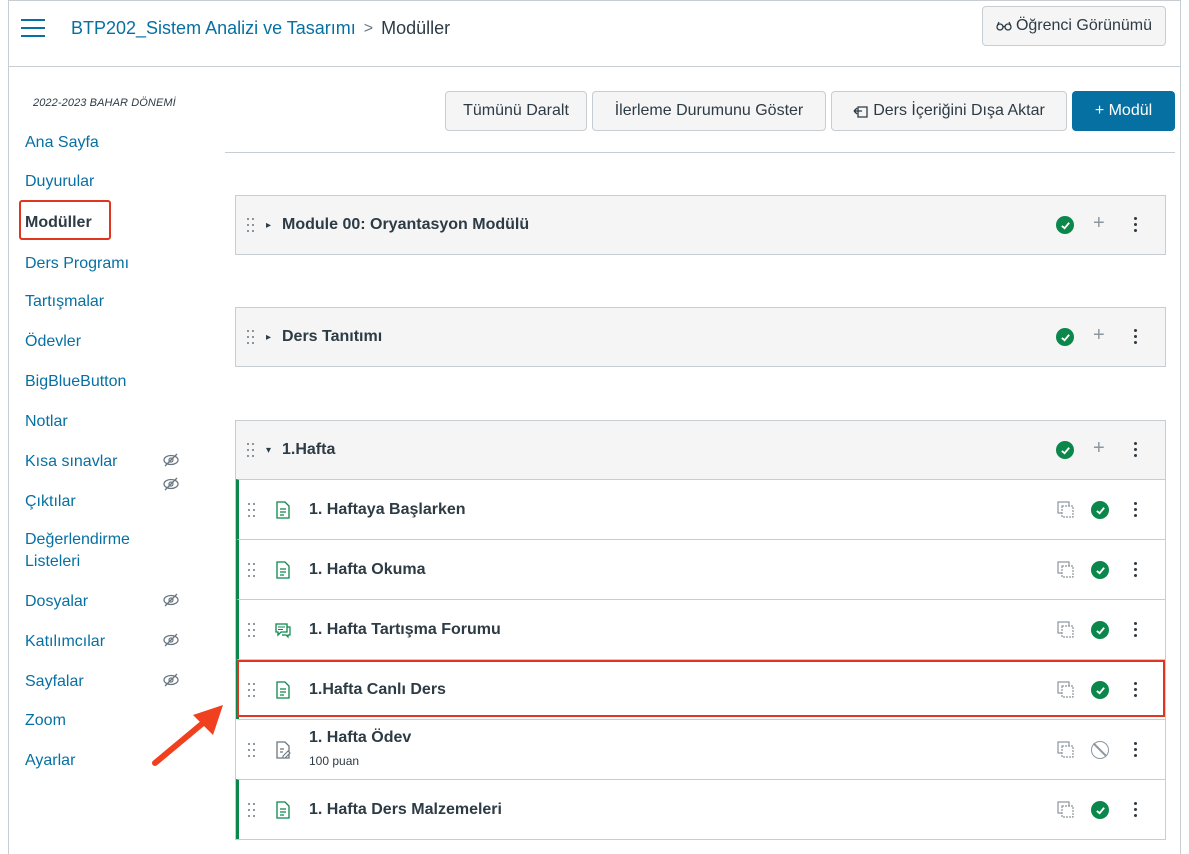 Image resolution: width=1189 pixels, height=854 pixels. Describe the element at coordinates (700, 509) in the screenshot. I see `module-item: 1. Haftaya Başlarken` at that location.